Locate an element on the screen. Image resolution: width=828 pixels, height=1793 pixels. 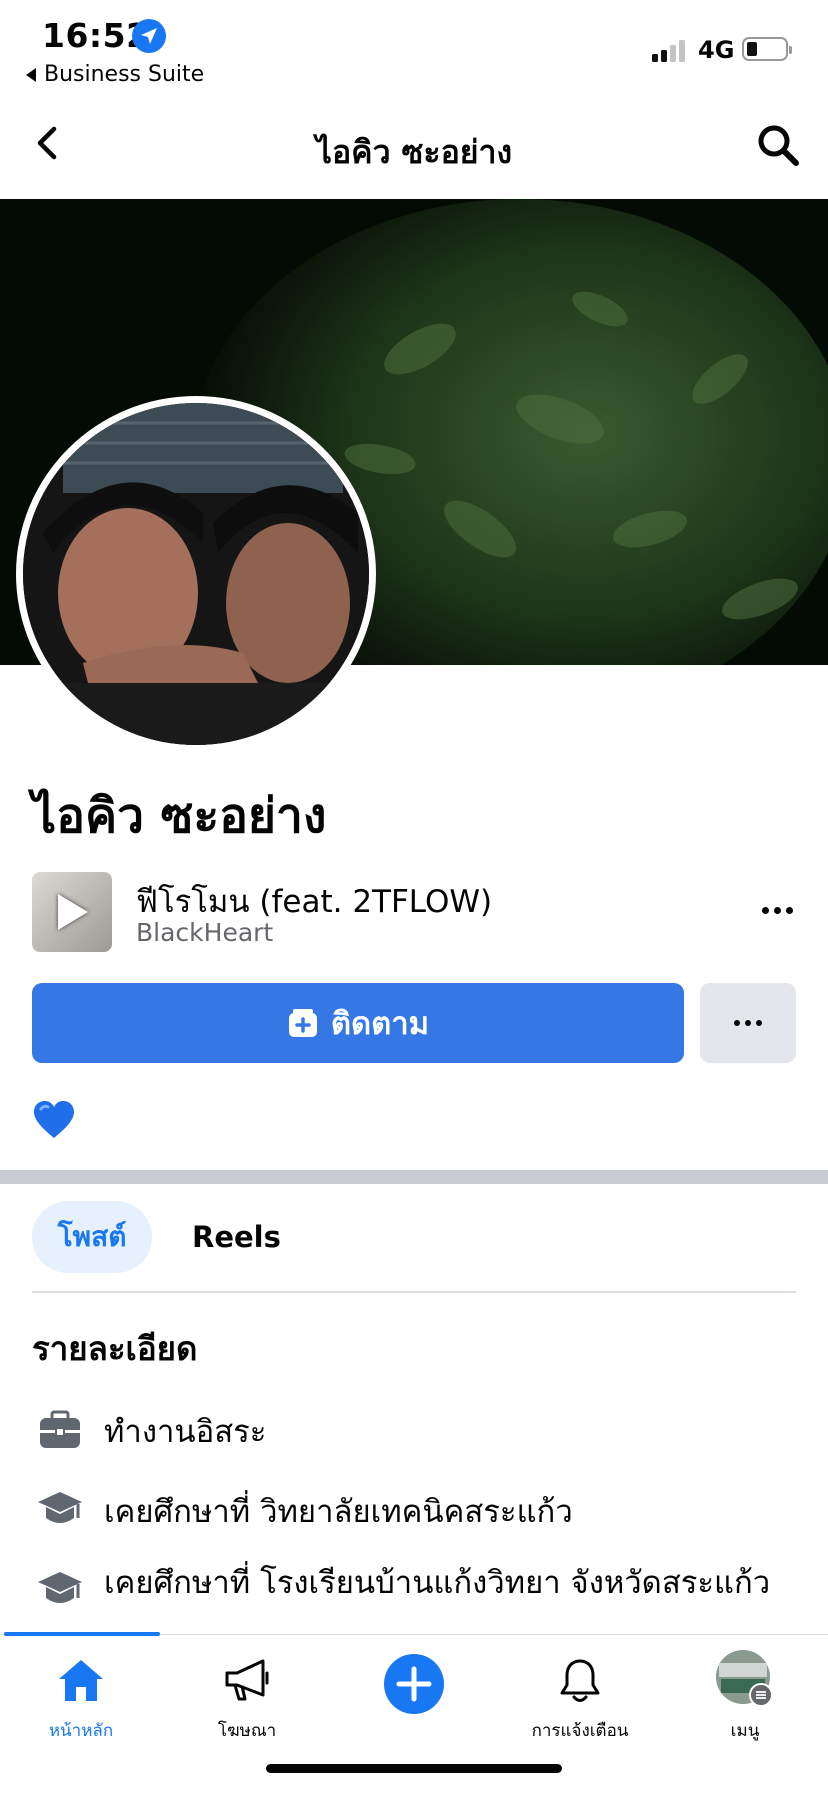
create-button is located at coordinates (414, 1694).